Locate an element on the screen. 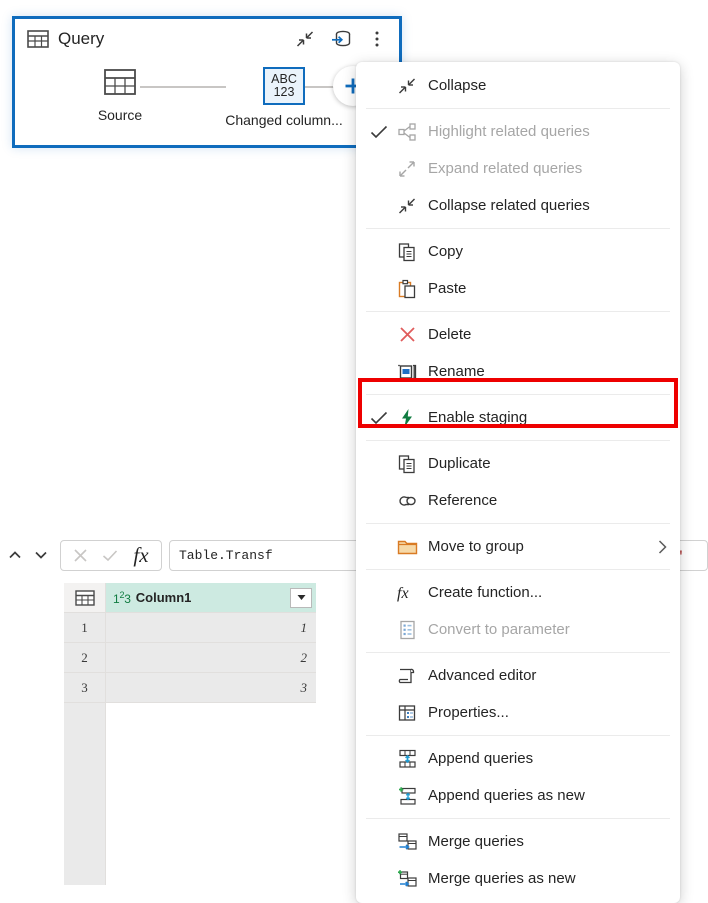 This screenshot has height=903, width=708. data-preview-grid: 123 Column1 1 1 2 2 3 3 is located at coordinates (190, 643).